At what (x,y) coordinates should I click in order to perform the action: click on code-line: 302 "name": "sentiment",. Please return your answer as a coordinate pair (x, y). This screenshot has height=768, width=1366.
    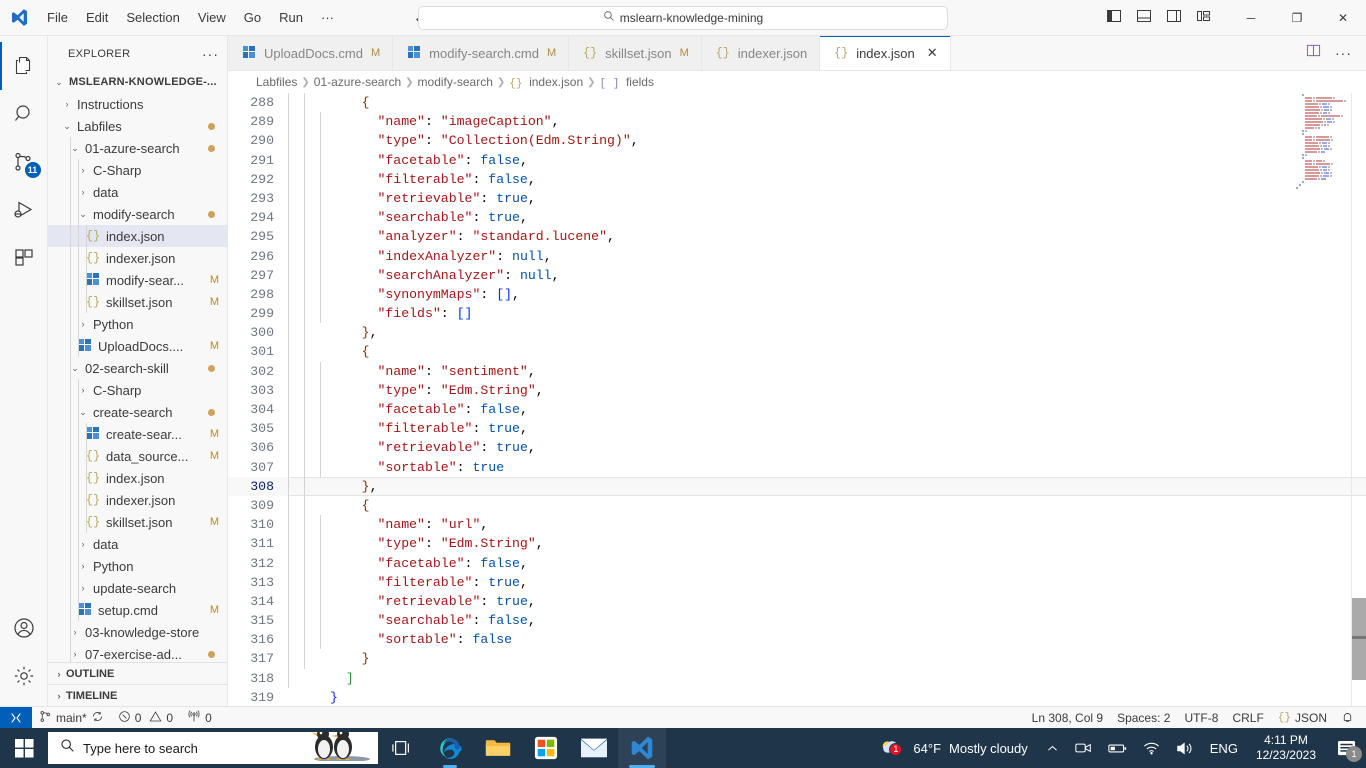
    Looking at the image, I should click on (797, 371).